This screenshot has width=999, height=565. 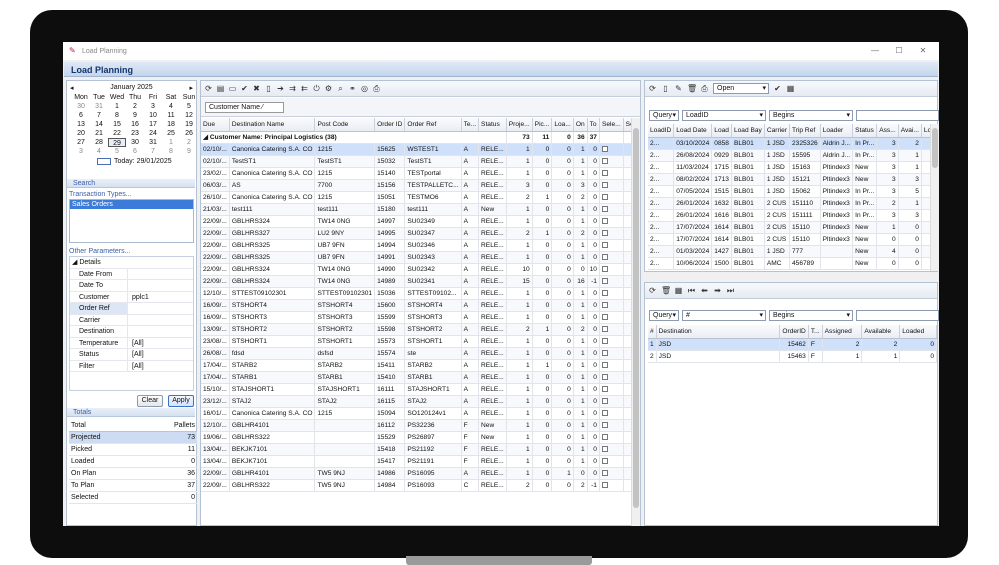 I want to click on totals-row: Loaded 0, so click(x=133, y=462).